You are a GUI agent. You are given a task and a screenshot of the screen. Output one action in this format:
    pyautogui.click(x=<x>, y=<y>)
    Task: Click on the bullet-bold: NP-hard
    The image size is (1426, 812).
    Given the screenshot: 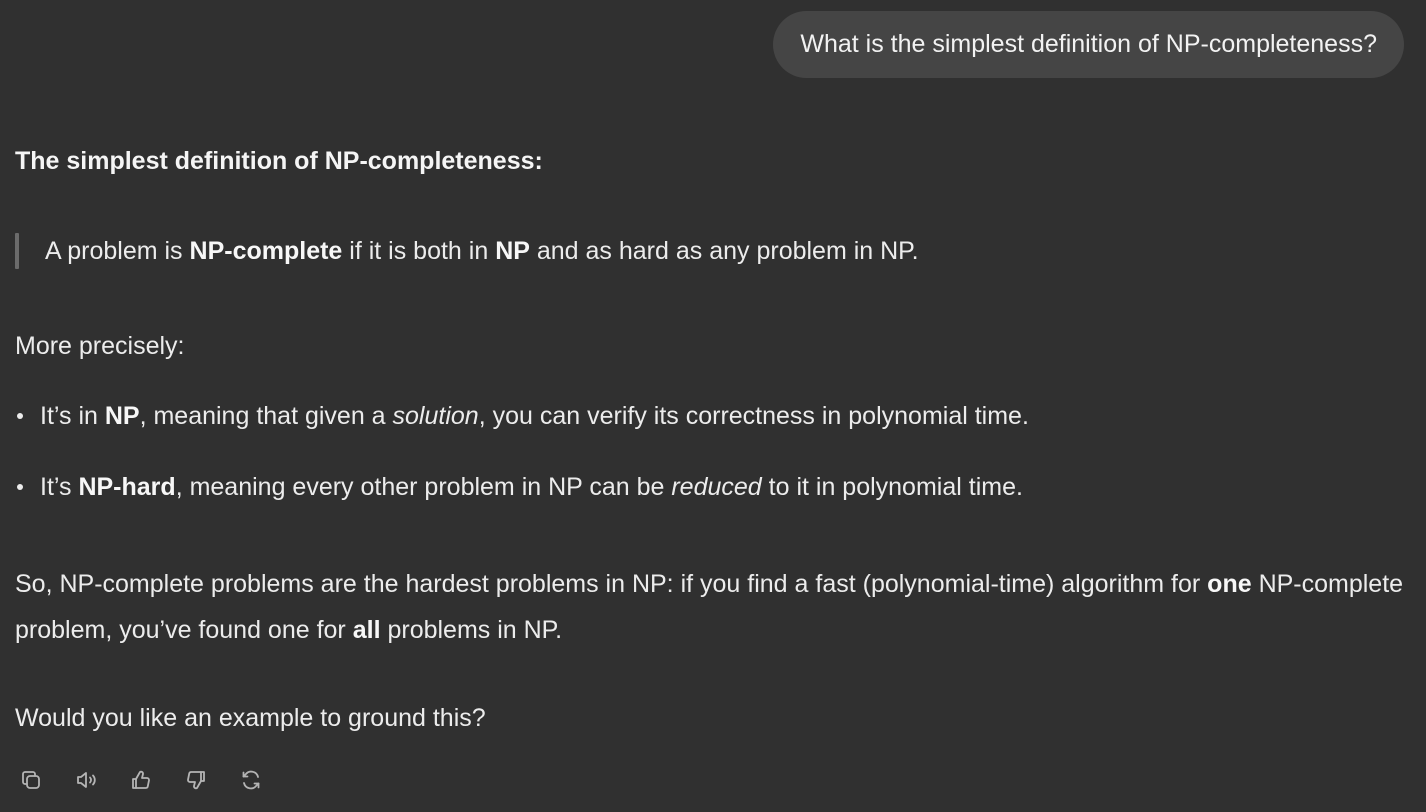 What is the action you would take?
    pyautogui.click(x=127, y=487)
    